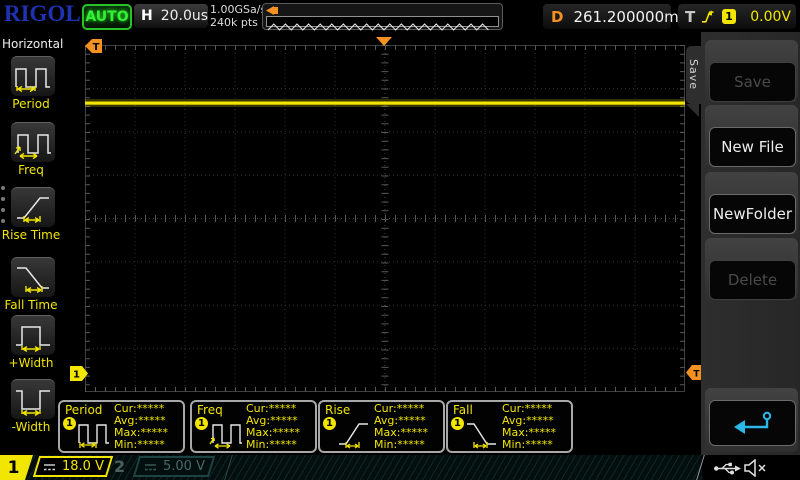  What do you see at coordinates (84, 410) in the screenshot?
I see `measurement-title: Period` at bounding box center [84, 410].